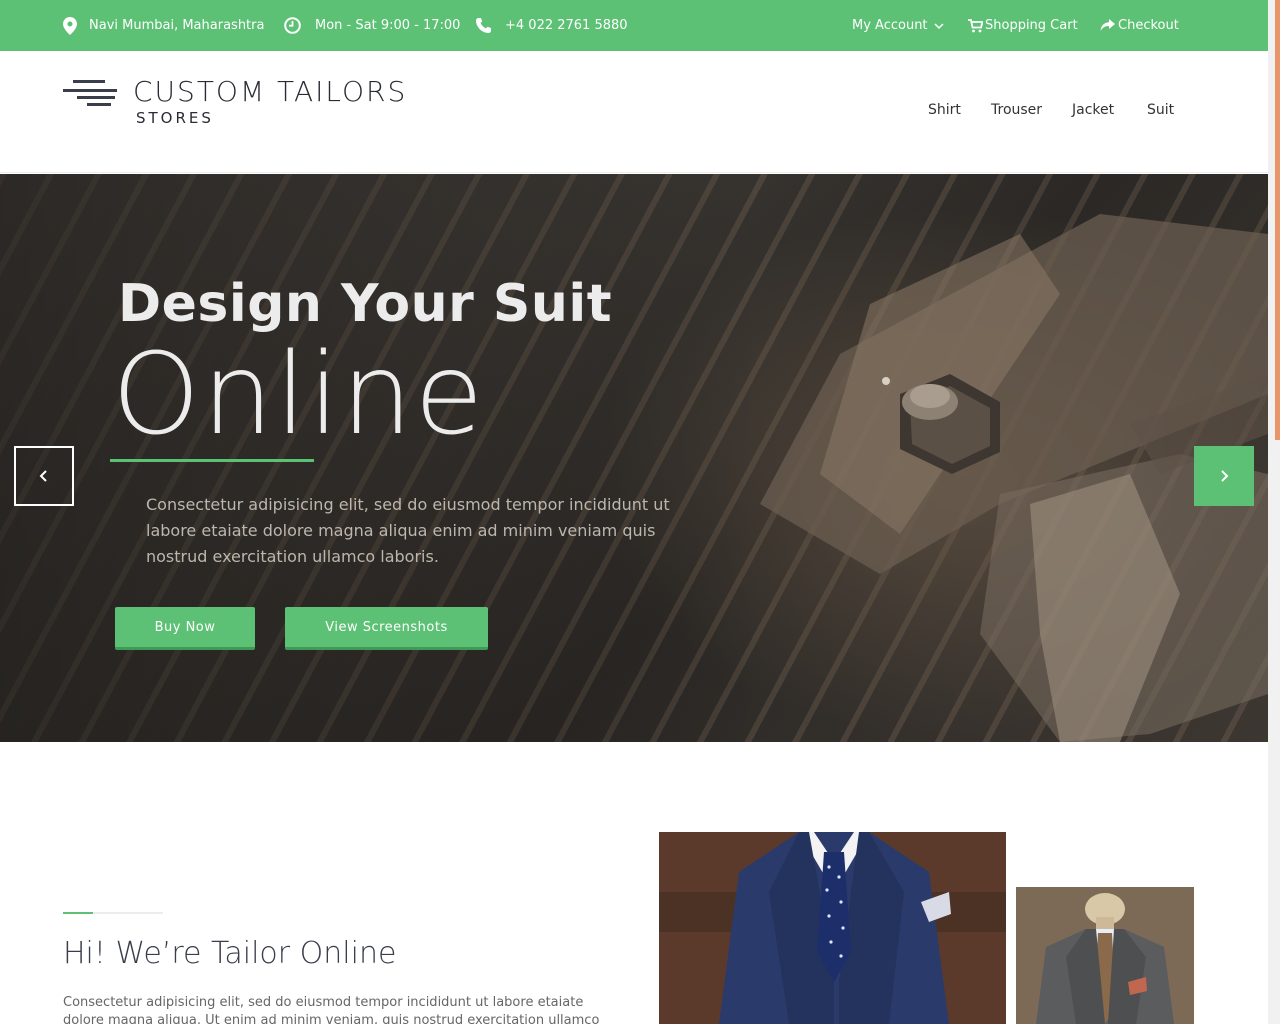  I want to click on cart-icon, so click(975, 25).